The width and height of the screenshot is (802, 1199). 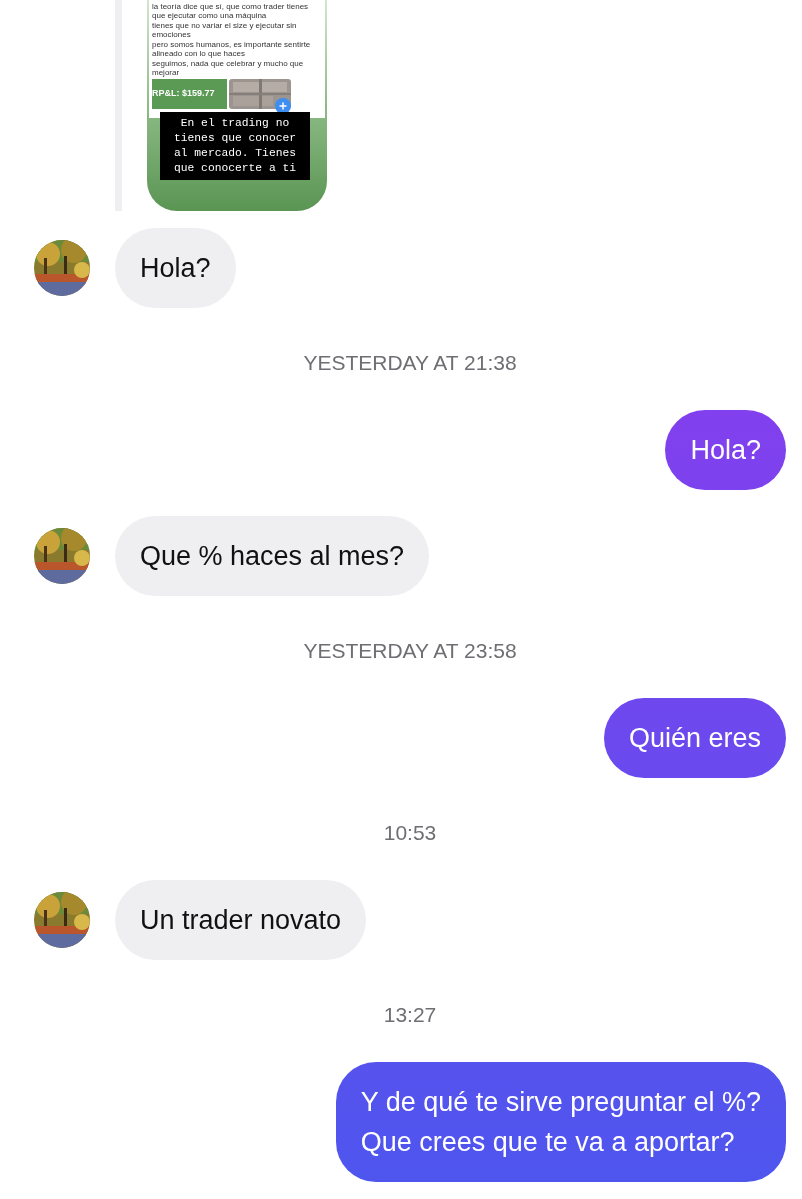 I want to click on message-bubble: Quién eres, so click(x=694, y=738).